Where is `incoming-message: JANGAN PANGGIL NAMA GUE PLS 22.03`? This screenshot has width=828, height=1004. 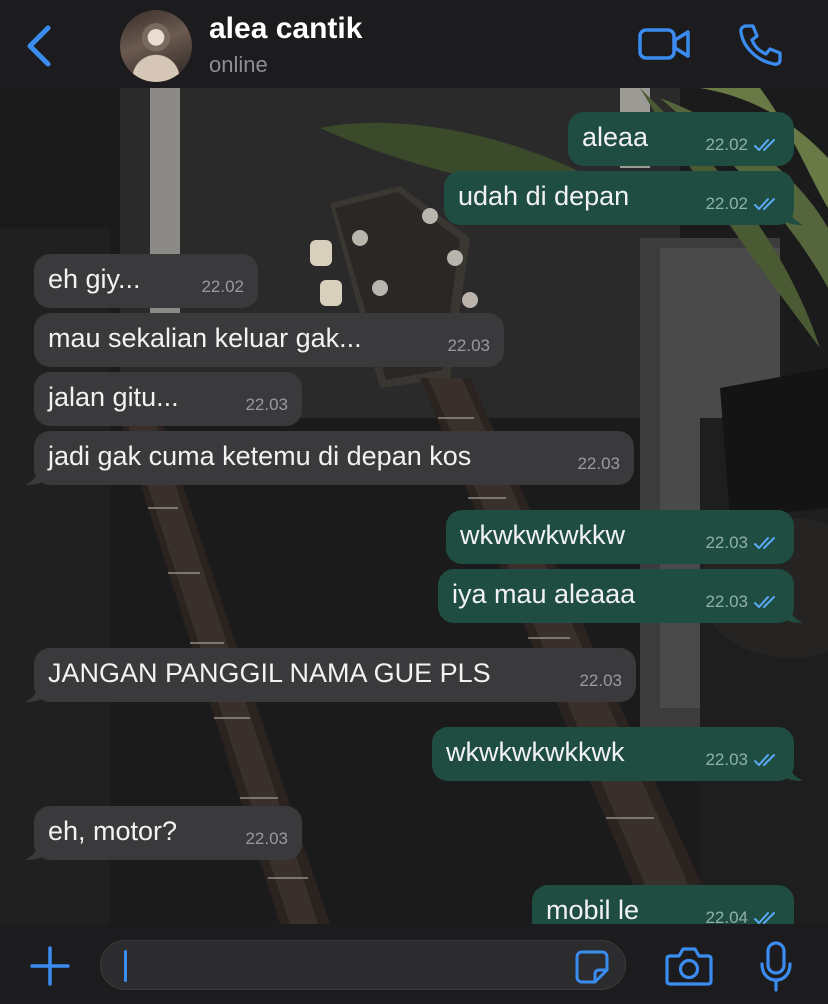
incoming-message: JANGAN PANGGIL NAMA GUE PLS 22.03 is located at coordinates (330, 675).